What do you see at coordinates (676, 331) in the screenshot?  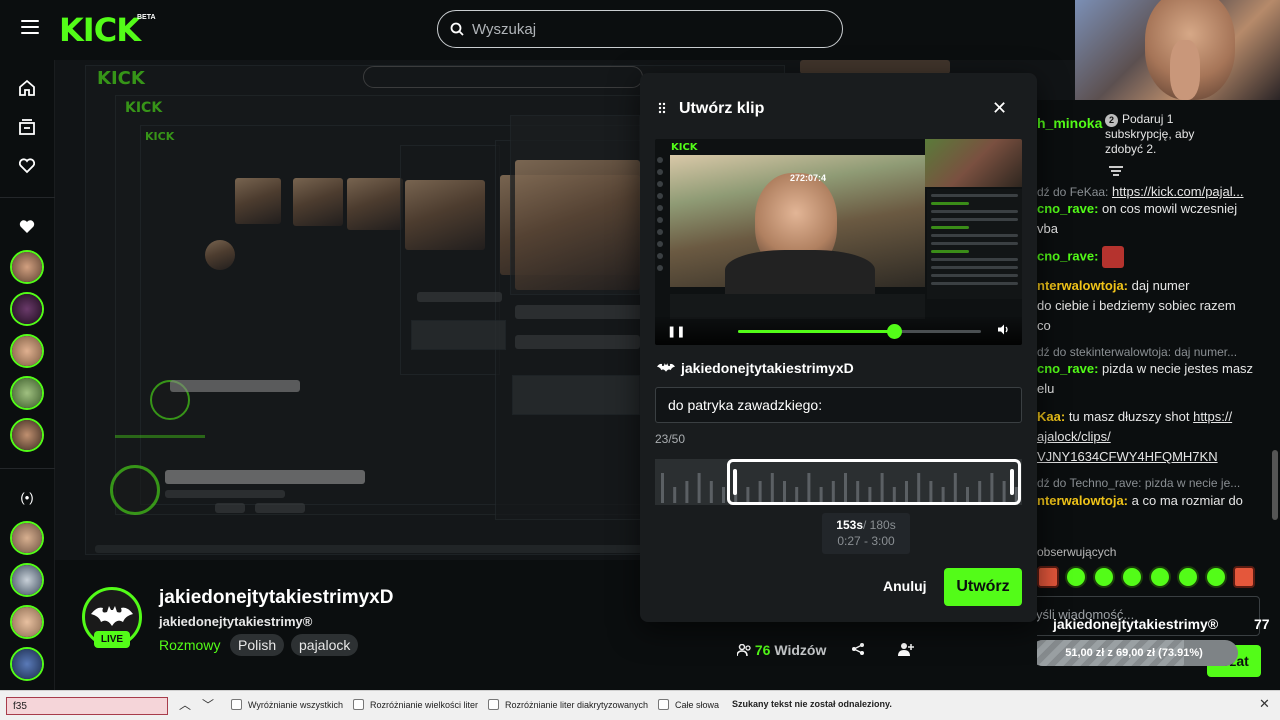 I see `pause-icon: ❚❚` at bounding box center [676, 331].